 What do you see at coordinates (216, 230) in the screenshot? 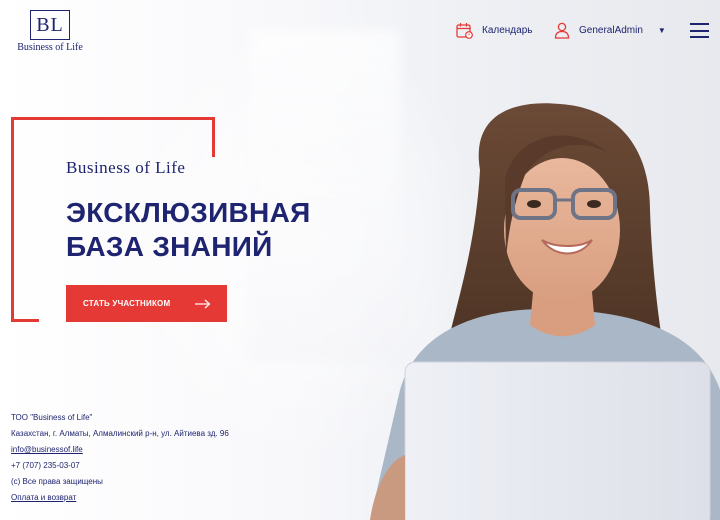
I see `hero-title: ЭКСКЛЮЗИВНАЯ БАЗА ЗНАНИЙ` at bounding box center [216, 230].